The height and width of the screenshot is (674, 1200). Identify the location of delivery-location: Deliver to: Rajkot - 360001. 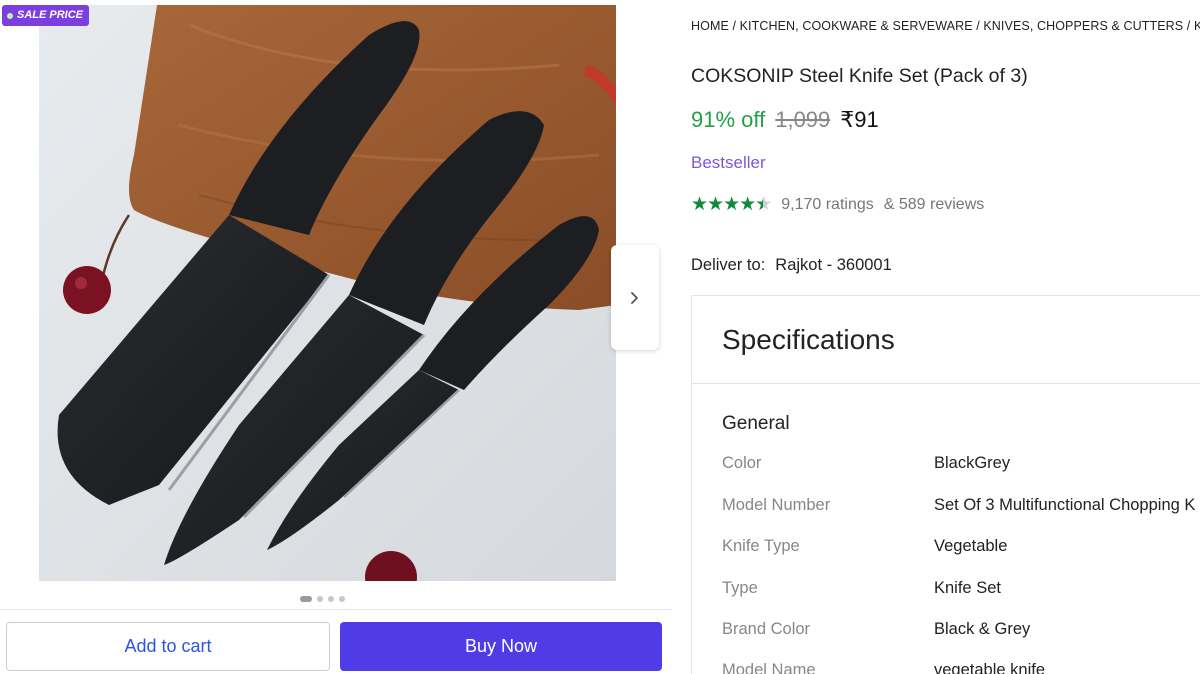
(791, 265).